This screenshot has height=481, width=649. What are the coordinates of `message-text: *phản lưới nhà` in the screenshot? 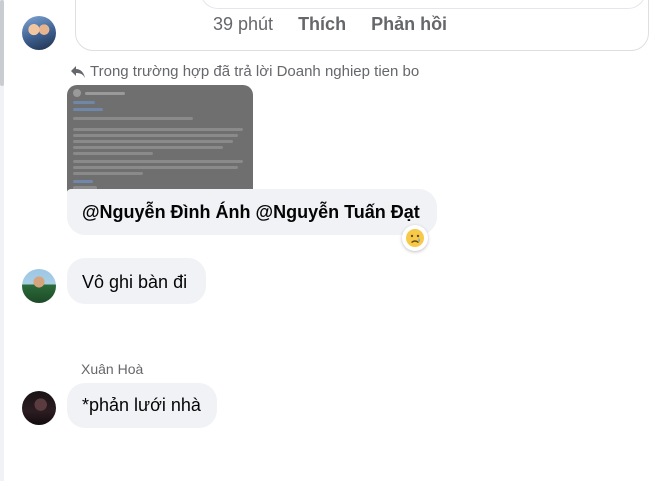 It's located at (141, 405).